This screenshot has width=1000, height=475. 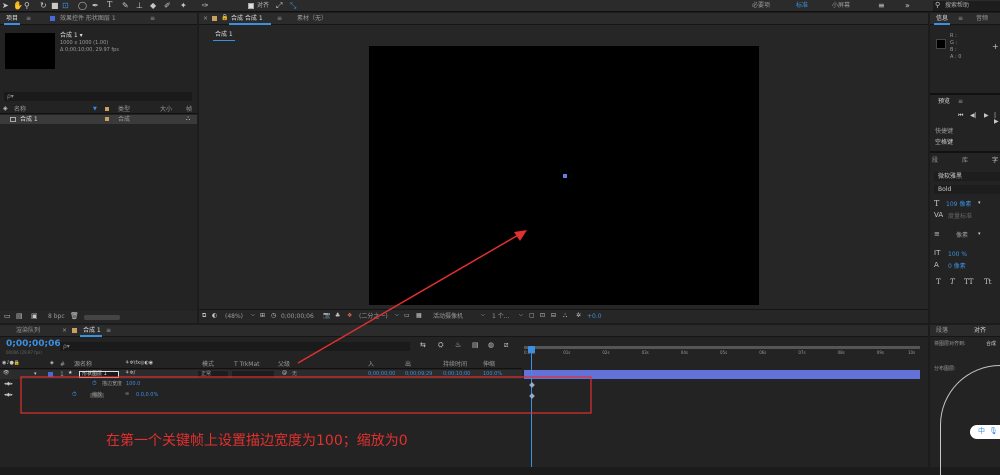 I want to click on annotation-arrow-line, so click(x=409, y=298).